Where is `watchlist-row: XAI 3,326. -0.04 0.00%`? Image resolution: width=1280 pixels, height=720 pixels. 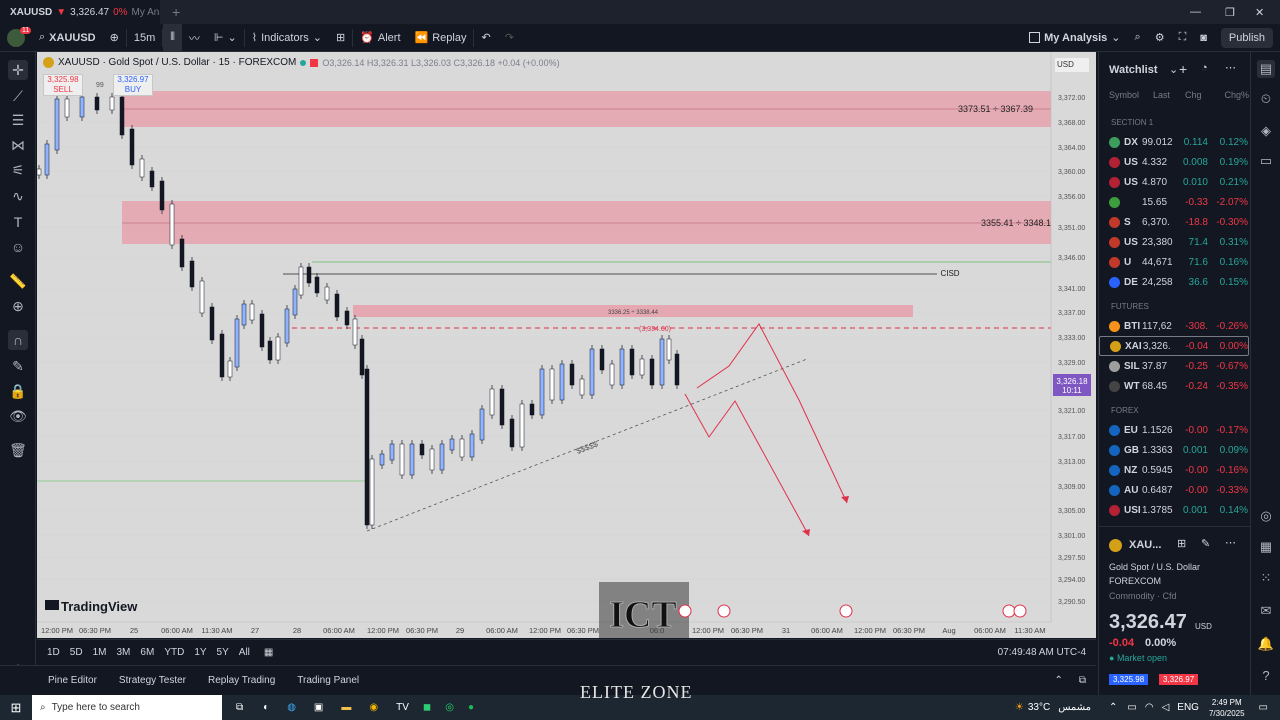 watchlist-row: XAI 3,326. -0.04 0.00% is located at coordinates (1174, 346).